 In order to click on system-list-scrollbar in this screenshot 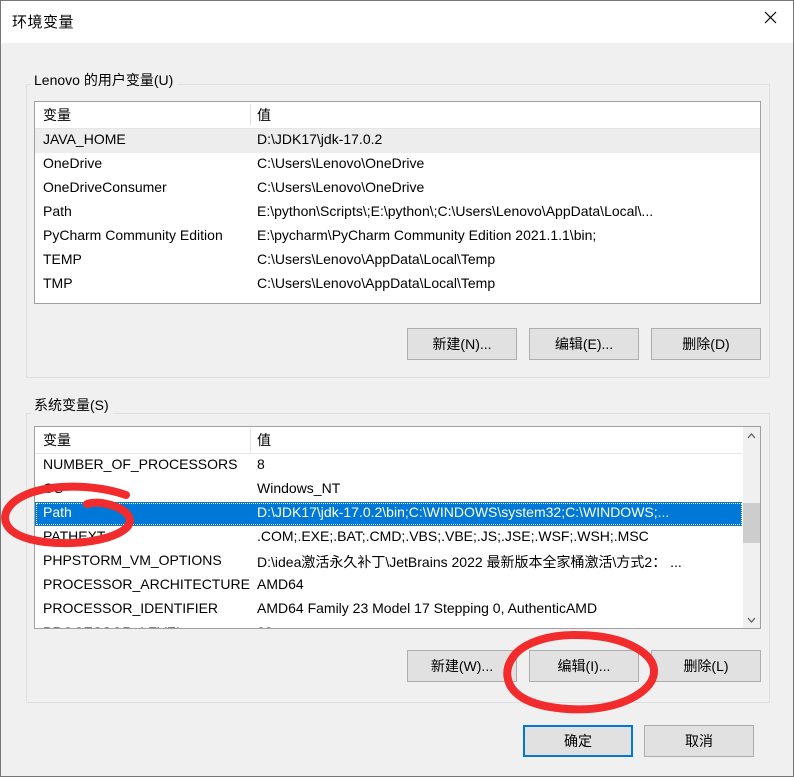, I will do `click(751, 527)`.